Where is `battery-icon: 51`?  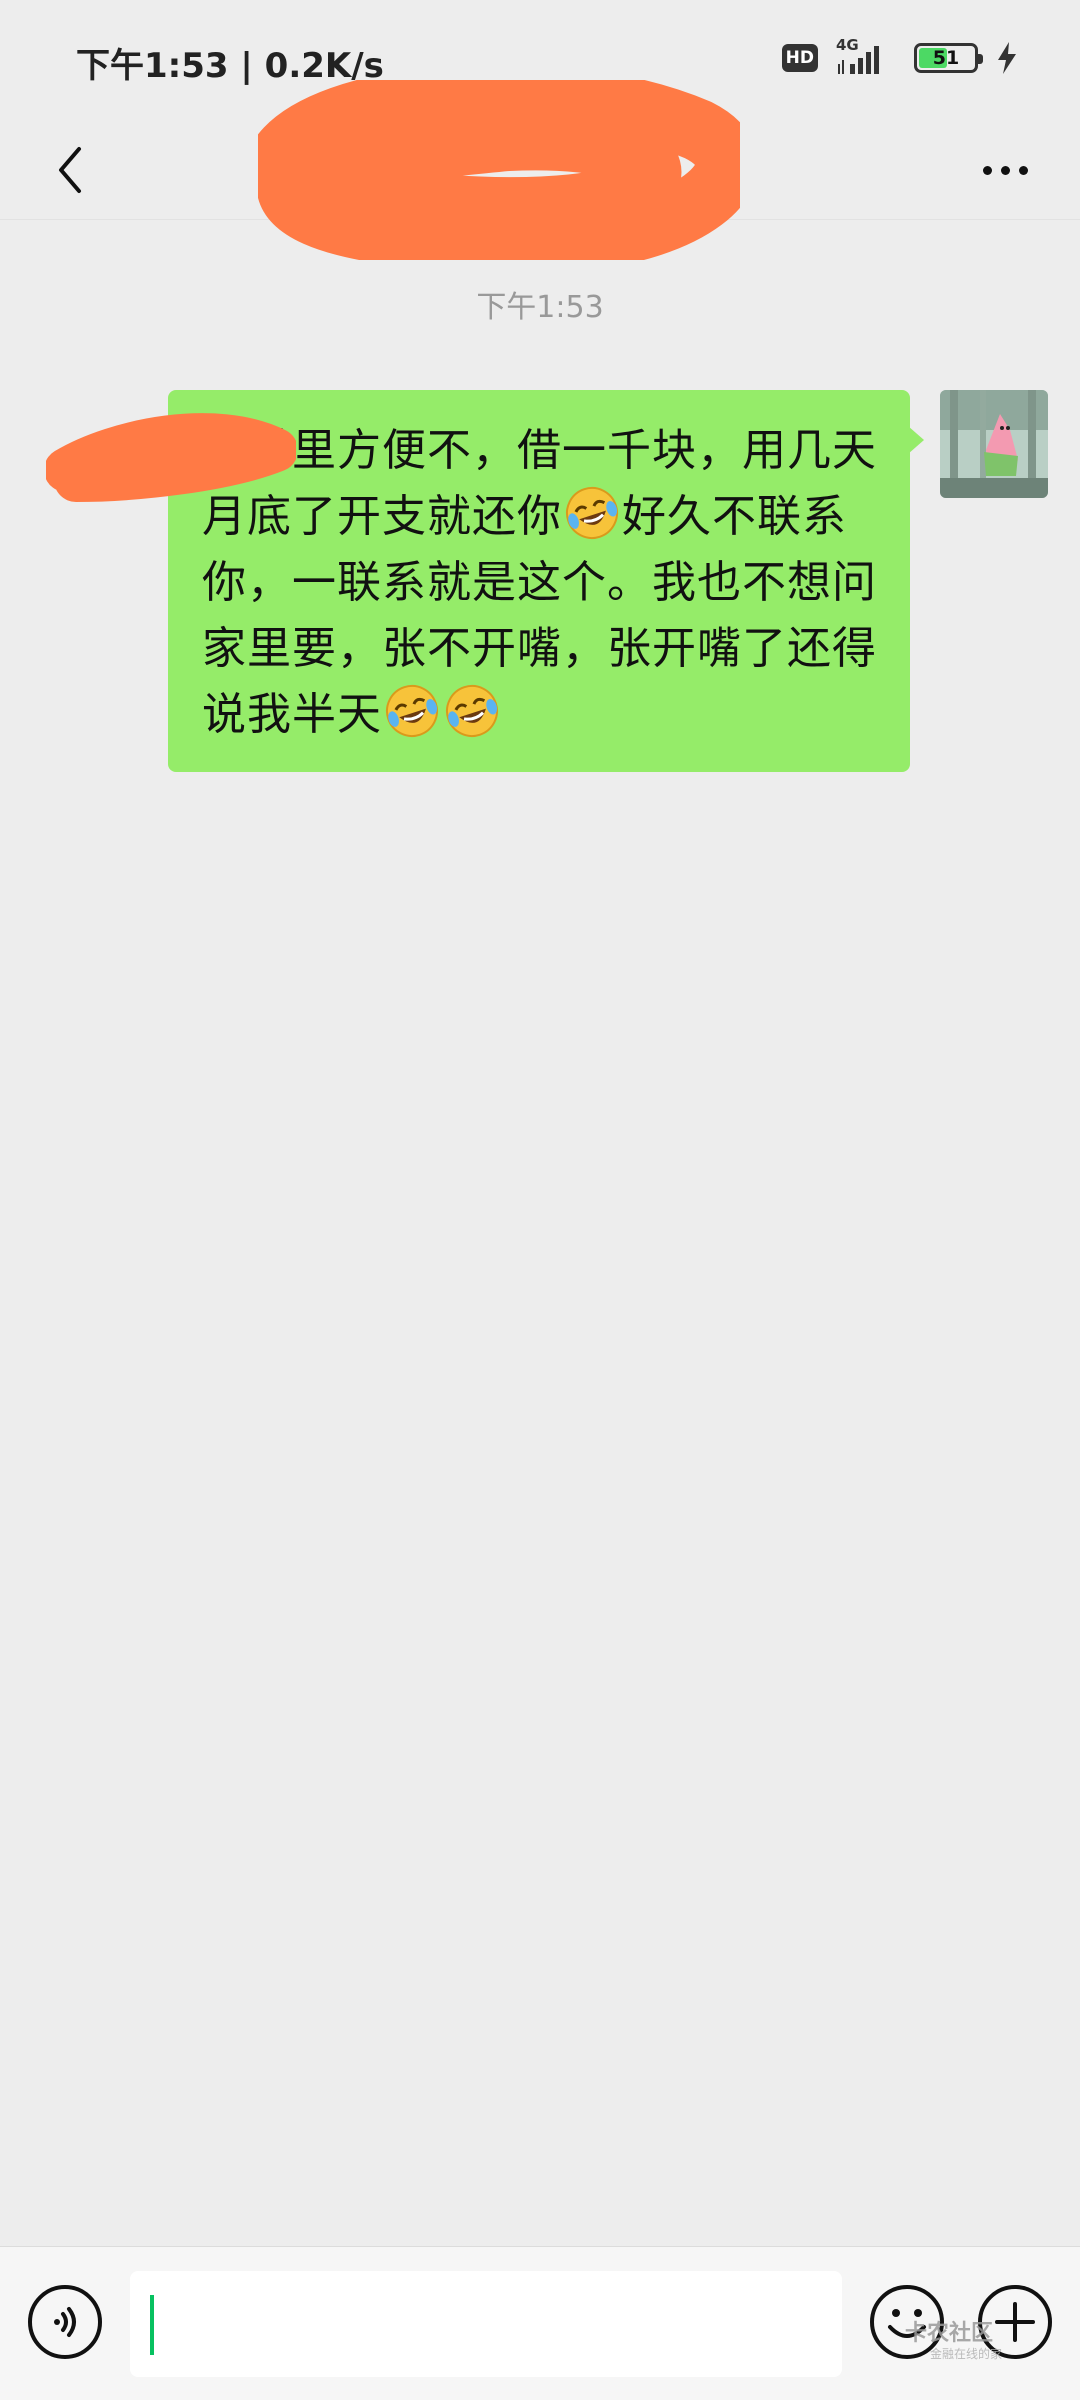 battery-icon: 51 is located at coordinates (948, 58).